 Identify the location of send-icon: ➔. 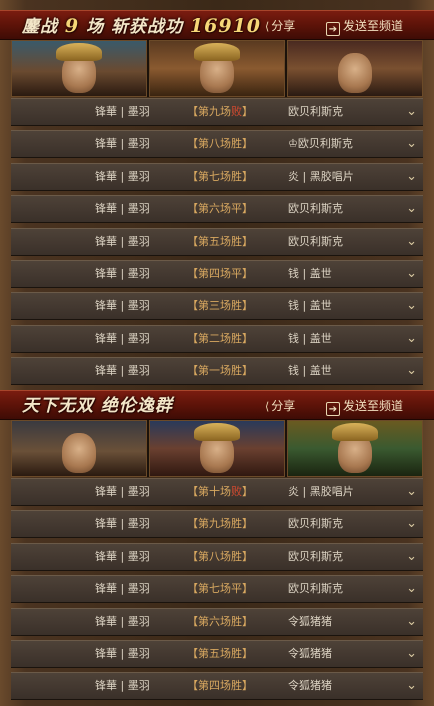
(333, 29).